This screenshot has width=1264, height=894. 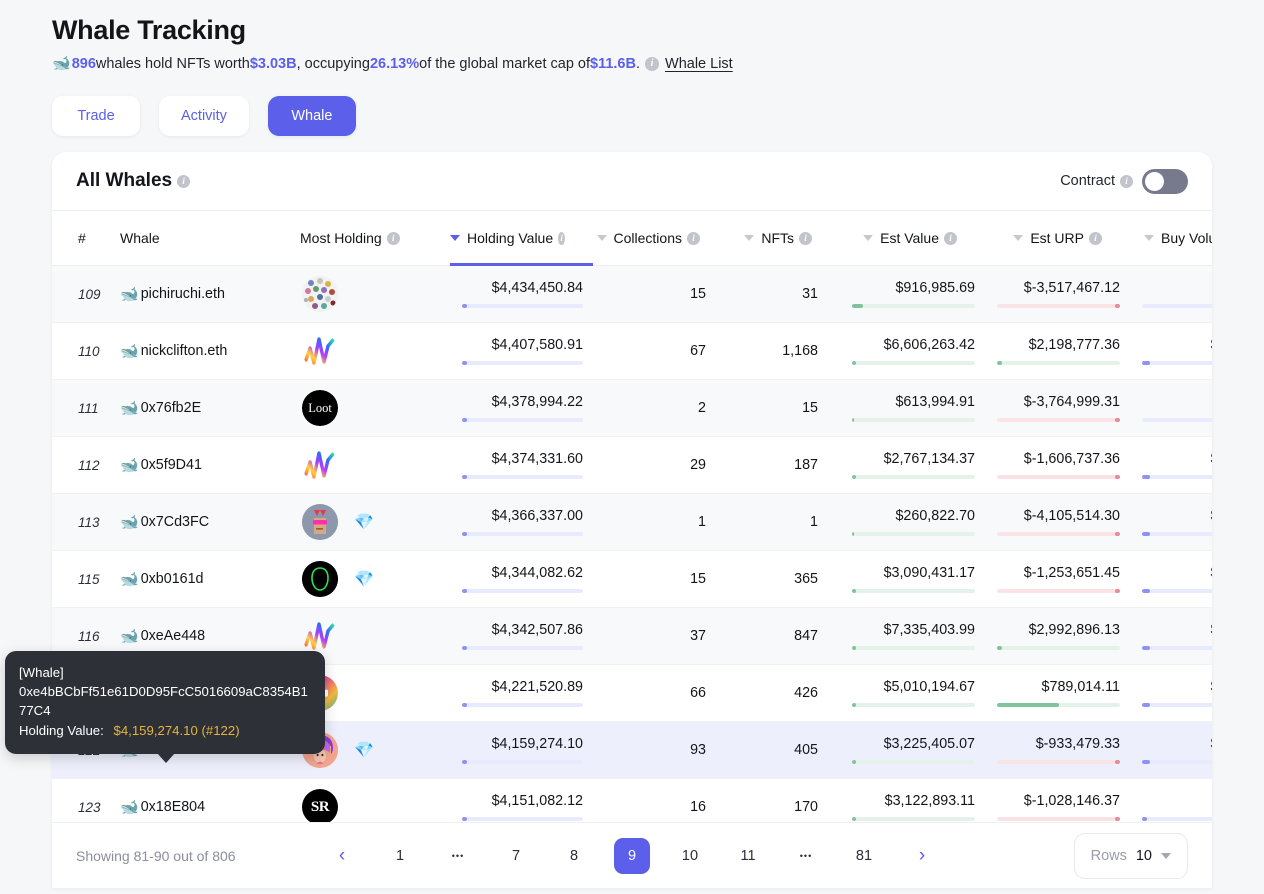 What do you see at coordinates (929, 801) in the screenshot?
I see `est-value: $3,122,893.11` at bounding box center [929, 801].